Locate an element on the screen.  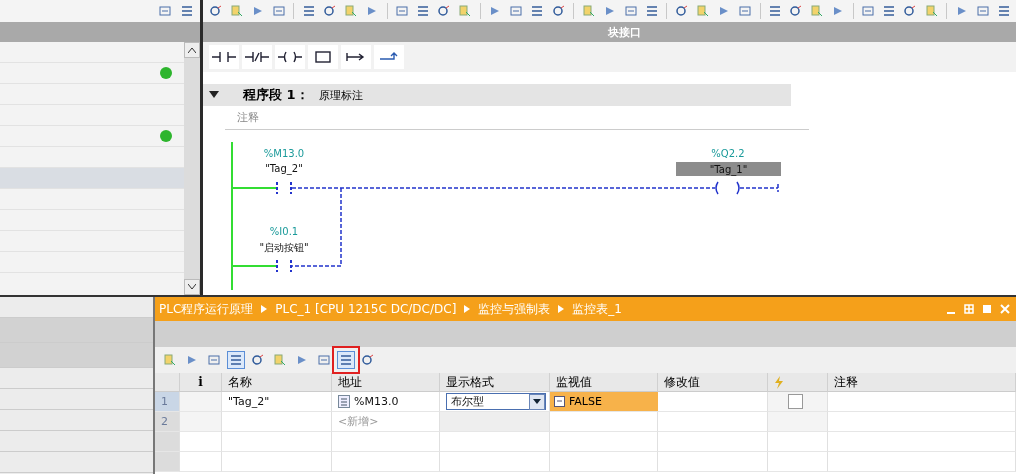
network-comment: 注释 is located at coordinates (248, 117).